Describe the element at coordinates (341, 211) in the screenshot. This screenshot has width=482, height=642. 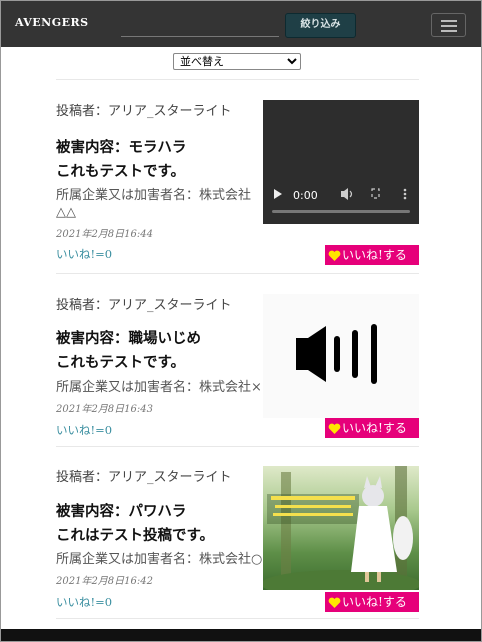
I see `progress-bar` at that location.